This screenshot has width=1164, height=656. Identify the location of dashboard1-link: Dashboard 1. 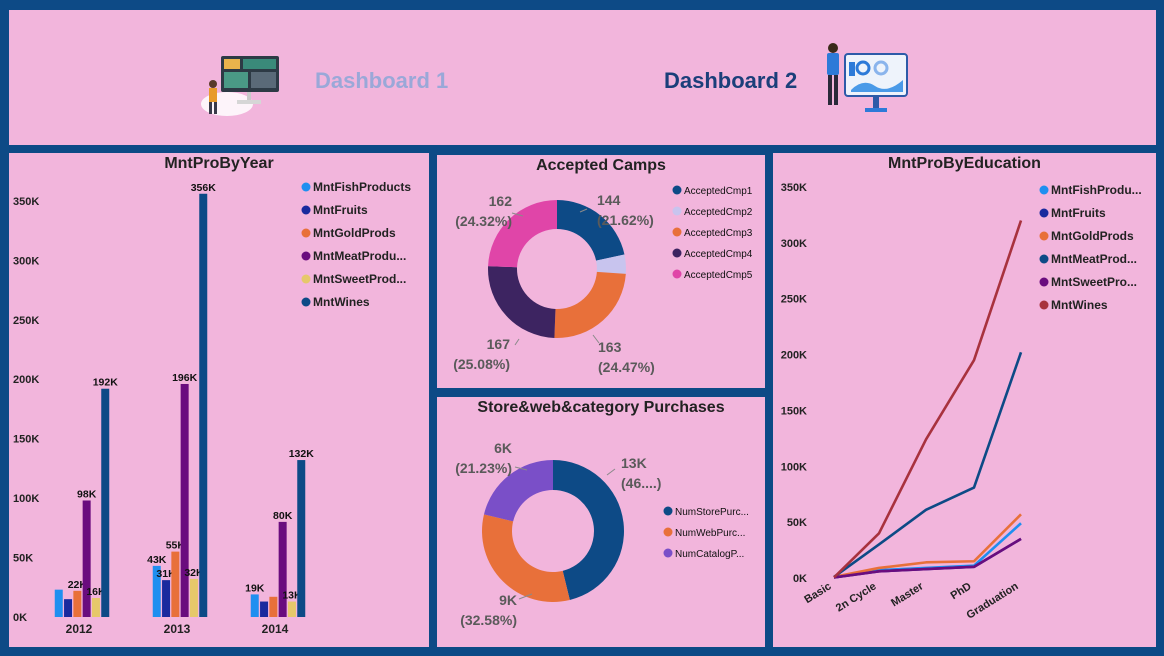
(381, 81).